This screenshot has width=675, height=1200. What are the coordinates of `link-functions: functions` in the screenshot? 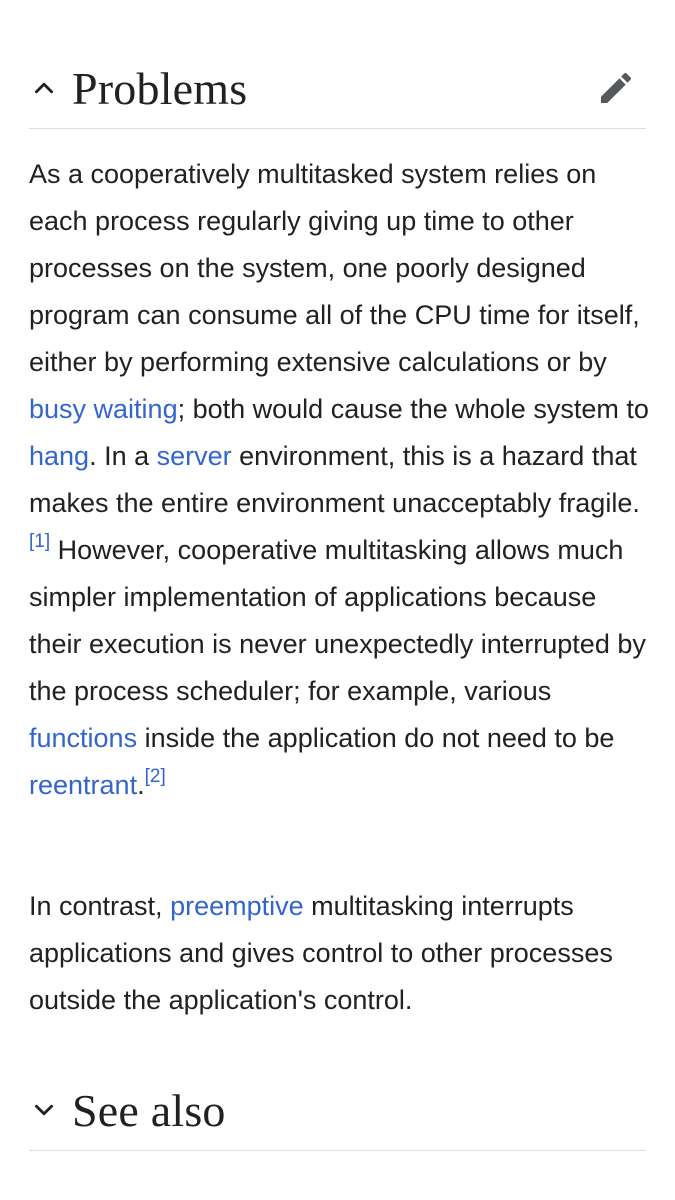 It's located at (83, 738).